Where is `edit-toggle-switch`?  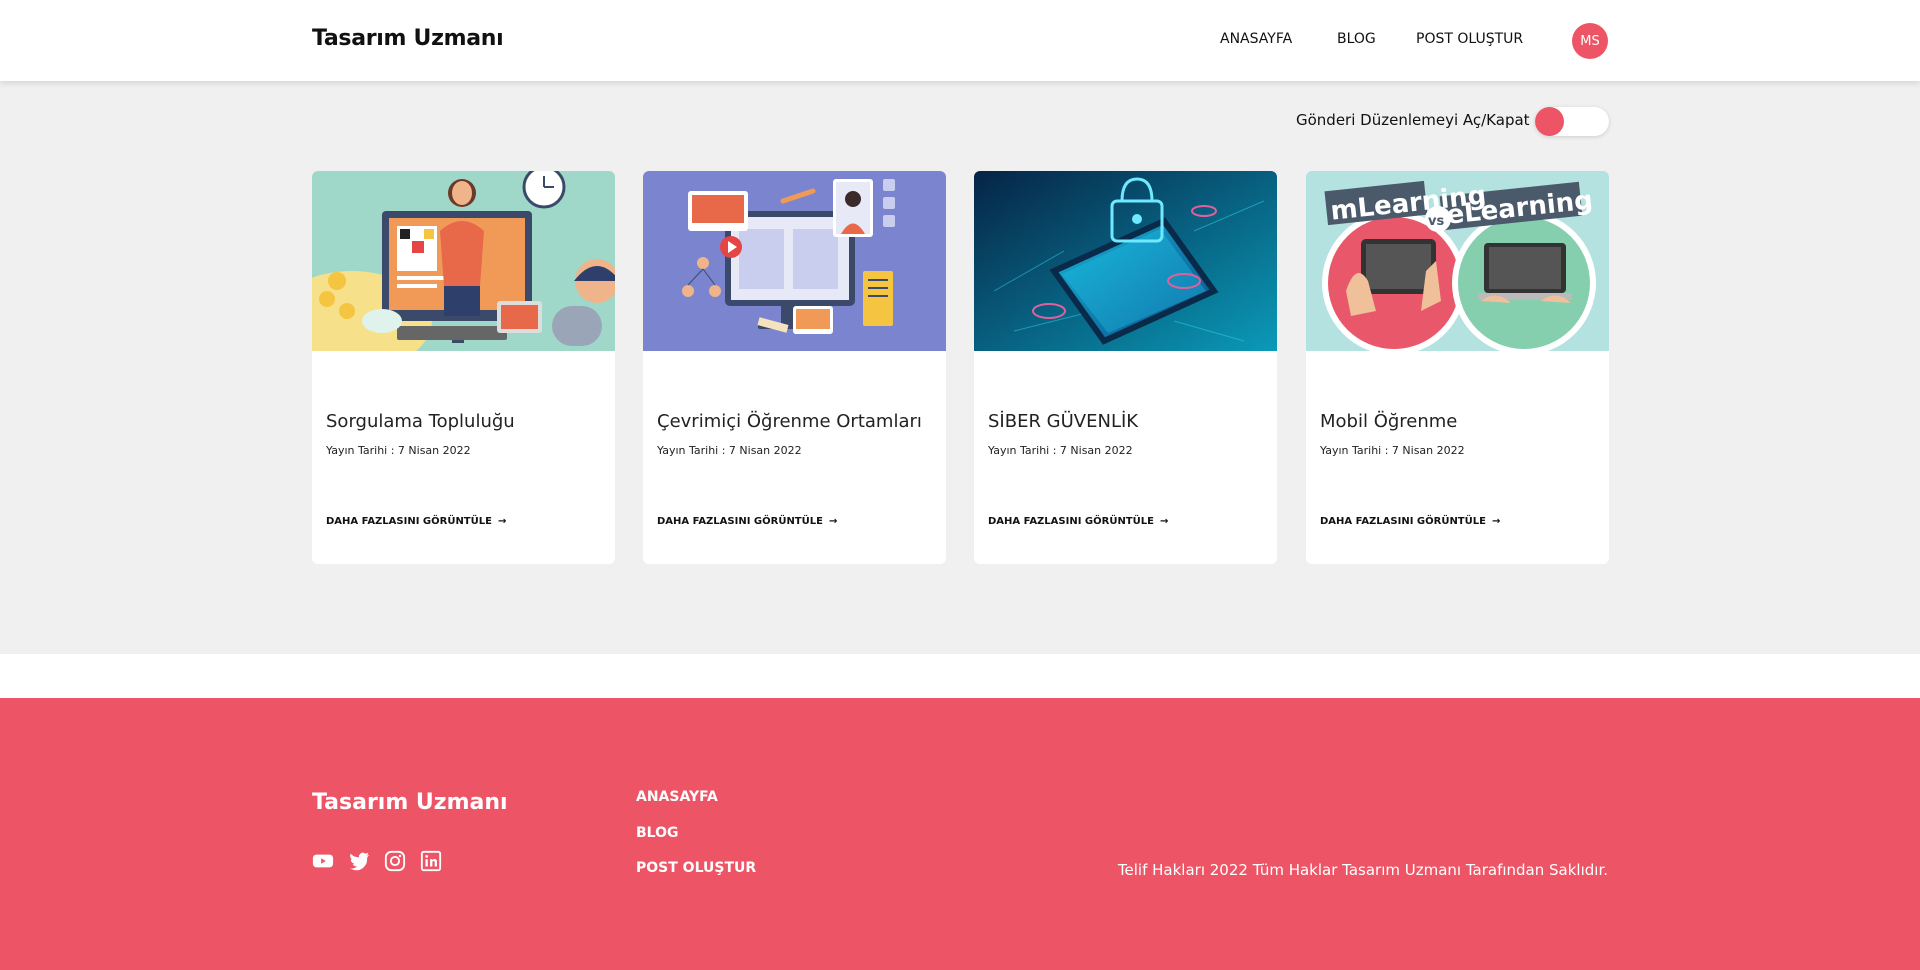
edit-toggle-switch is located at coordinates (1572, 121).